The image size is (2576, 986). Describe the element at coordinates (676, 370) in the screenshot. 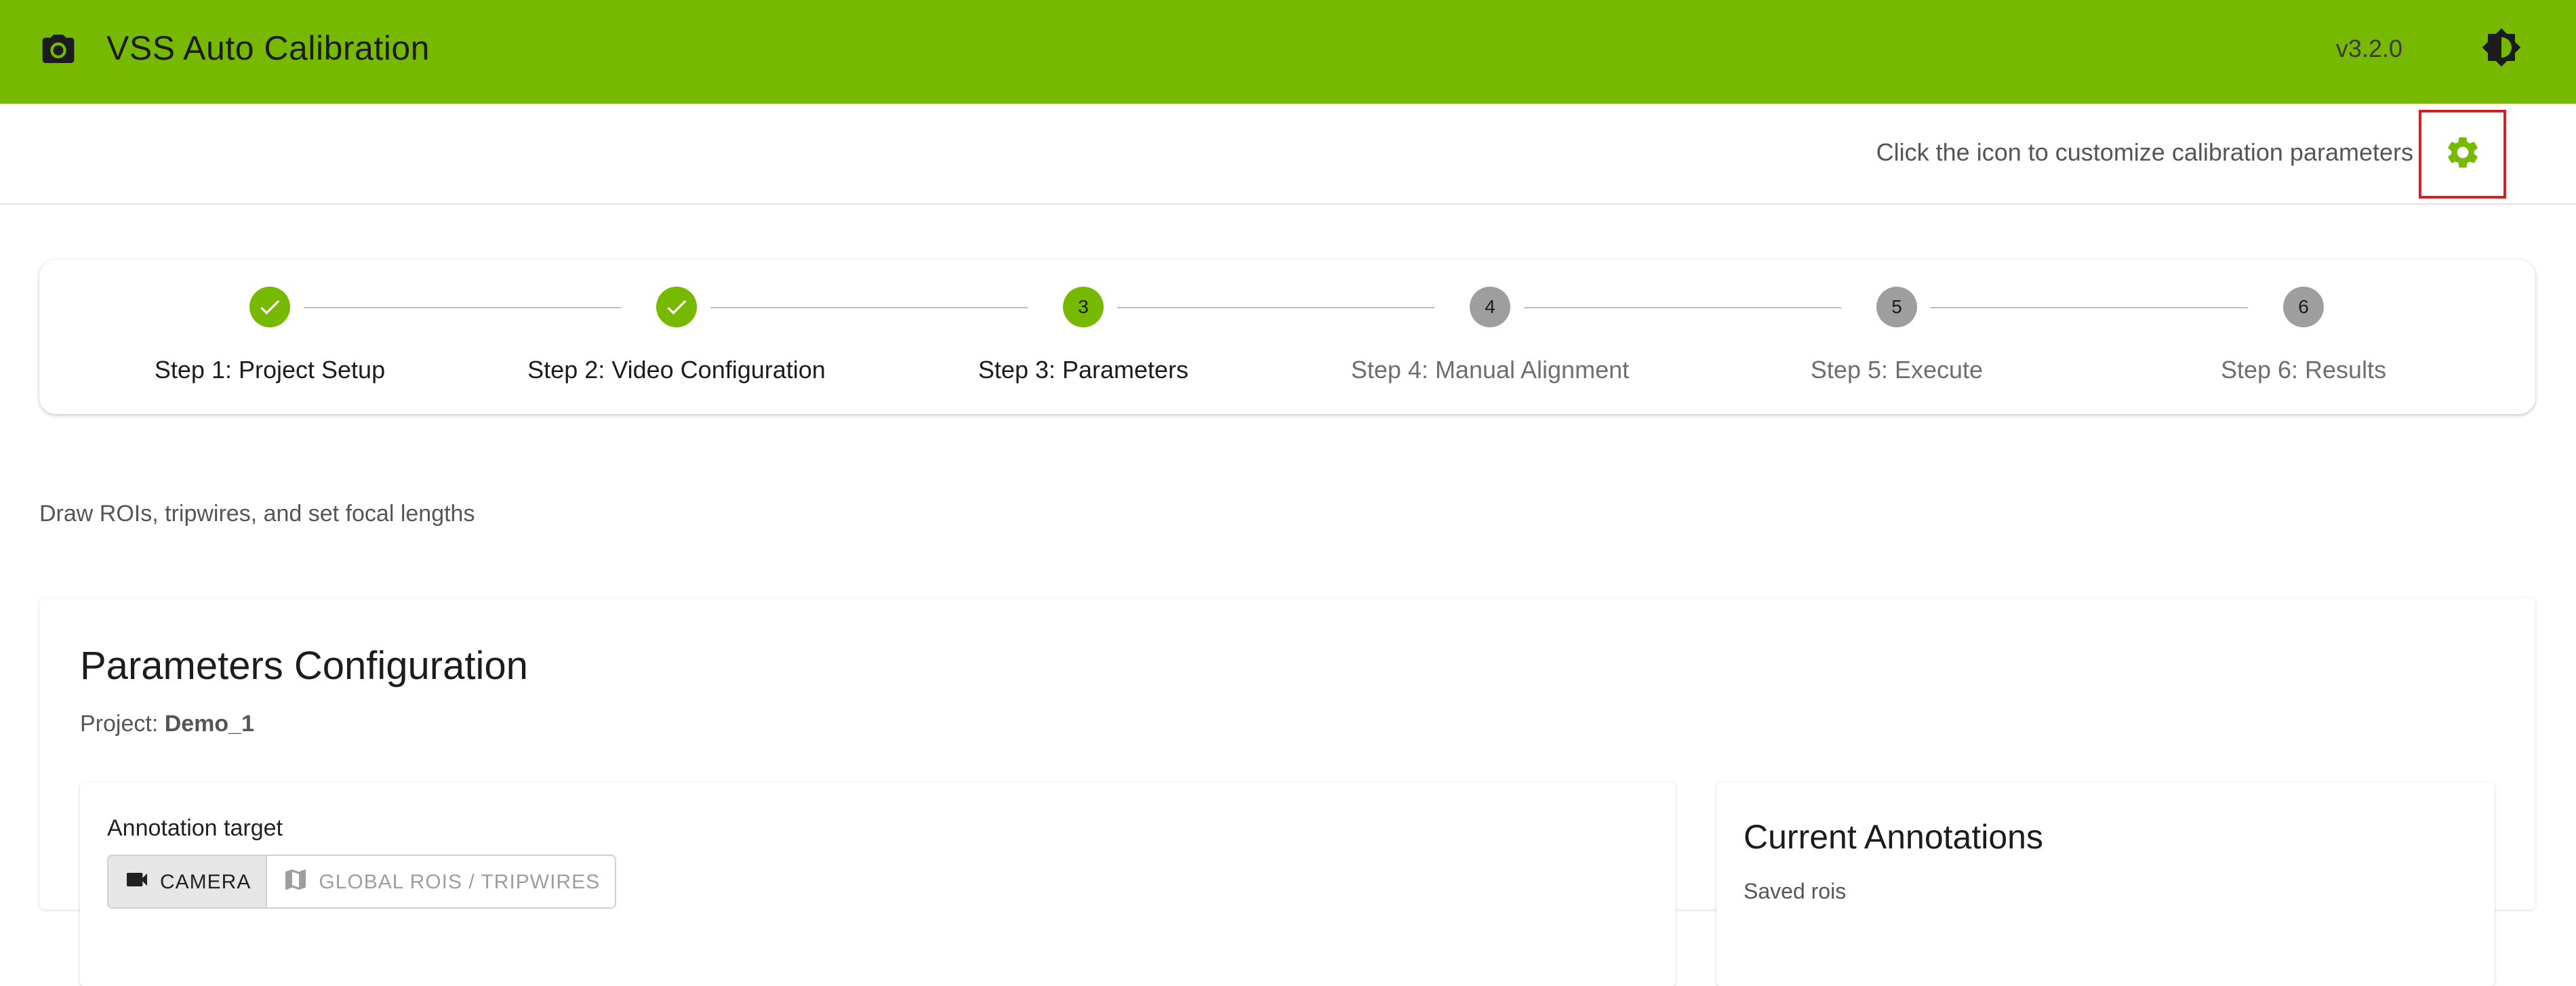

I see `step-label: Step 2: Video Configuration` at that location.